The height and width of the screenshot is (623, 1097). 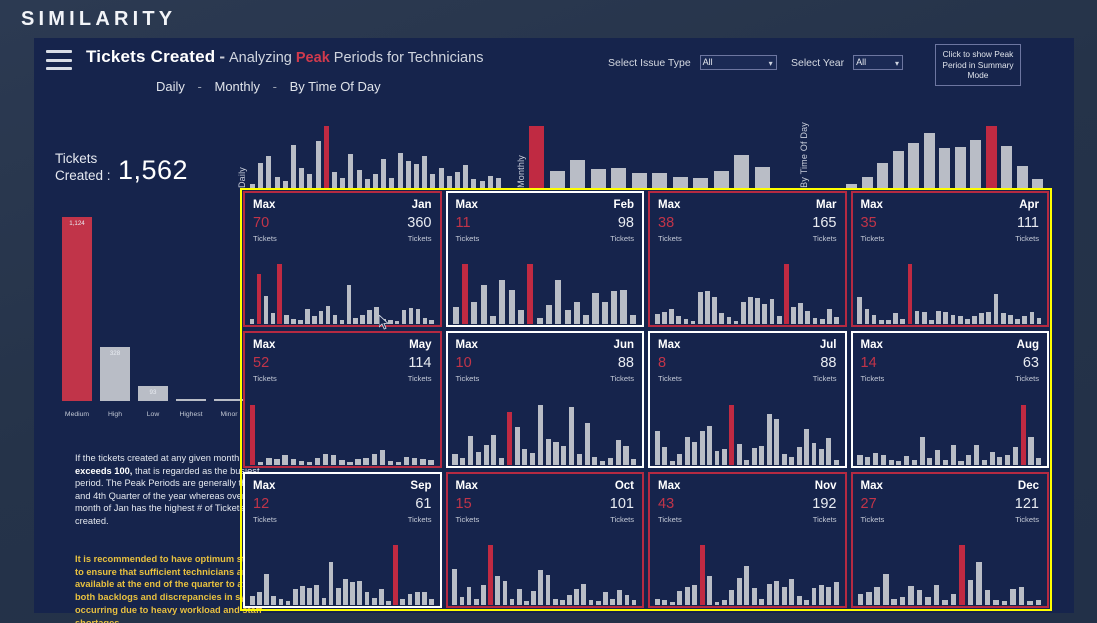 I want to click on sparkline-daily: Daily, so click(x=374, y=154).